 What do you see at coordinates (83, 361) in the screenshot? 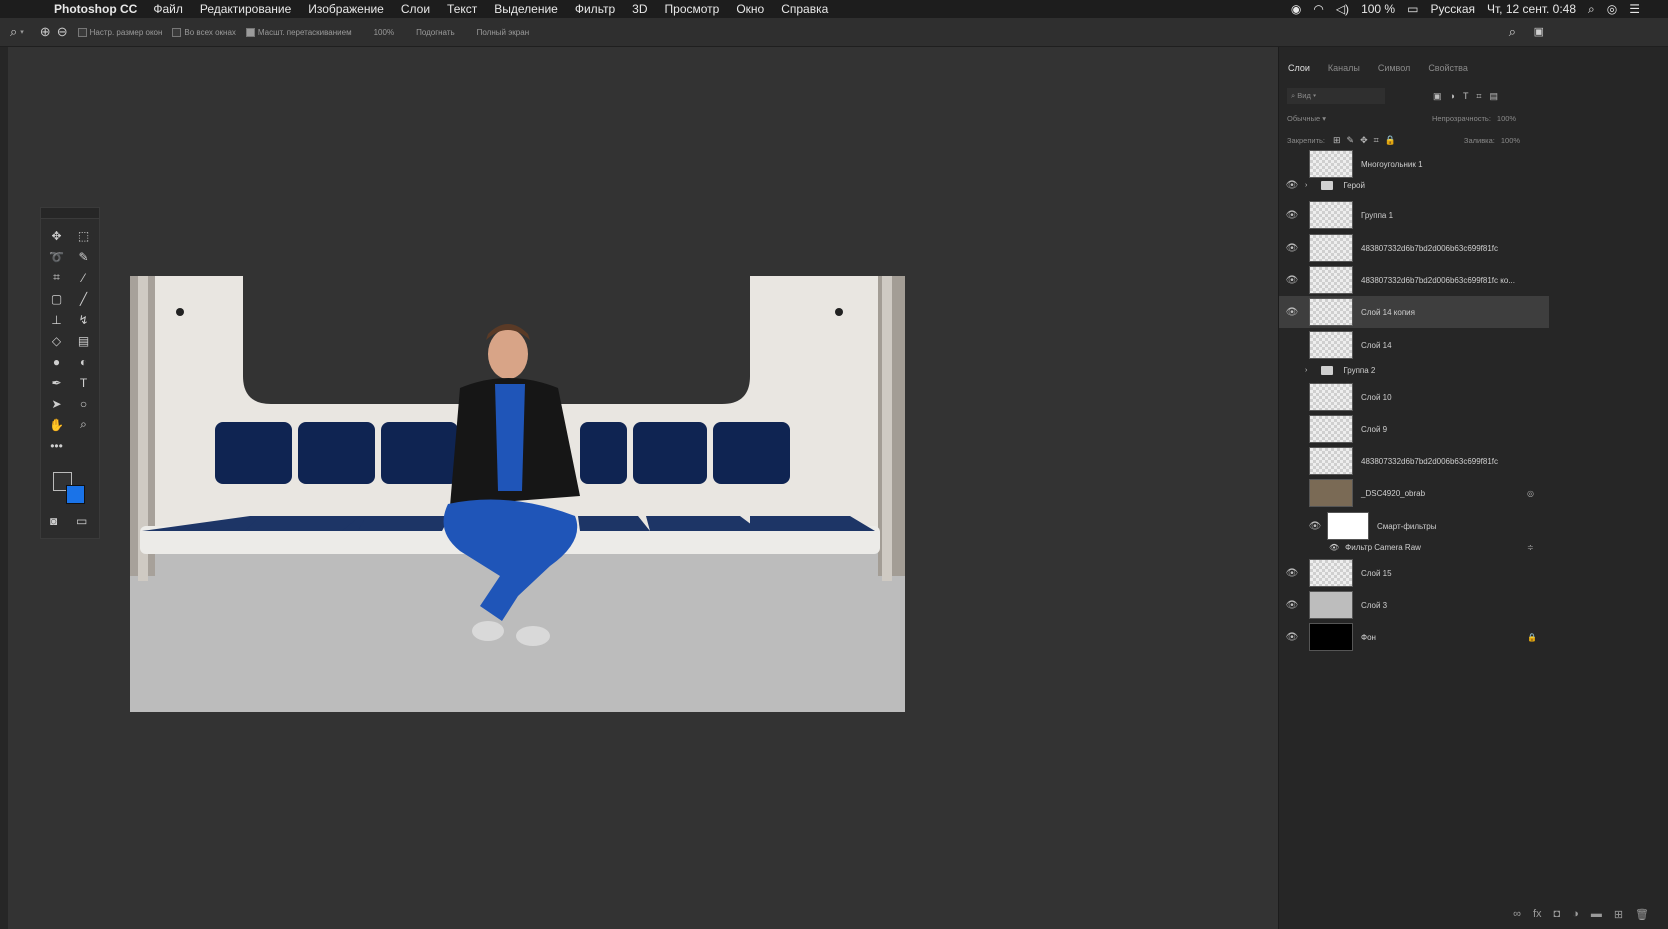
I see `dodge-tool-icon: ◐` at bounding box center [83, 361].